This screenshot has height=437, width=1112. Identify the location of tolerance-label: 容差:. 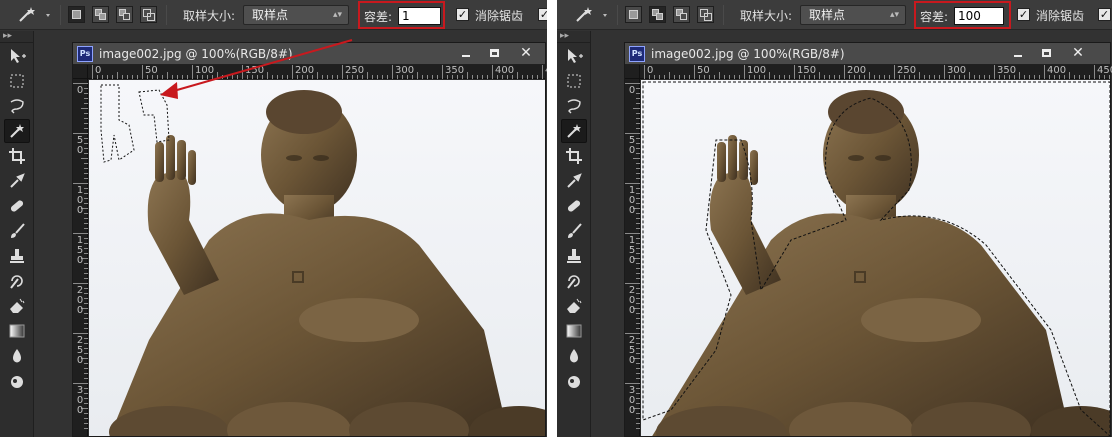
(378, 17).